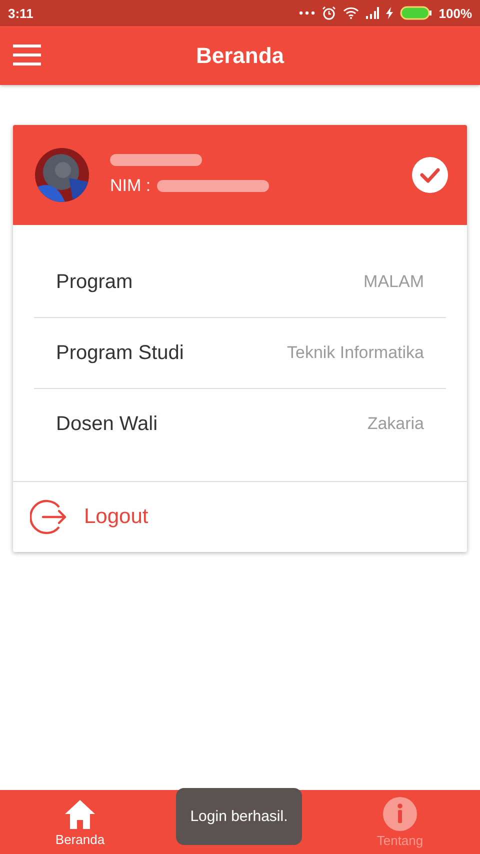 This screenshot has width=480, height=854. I want to click on detail-label: Program Studi, so click(120, 353).